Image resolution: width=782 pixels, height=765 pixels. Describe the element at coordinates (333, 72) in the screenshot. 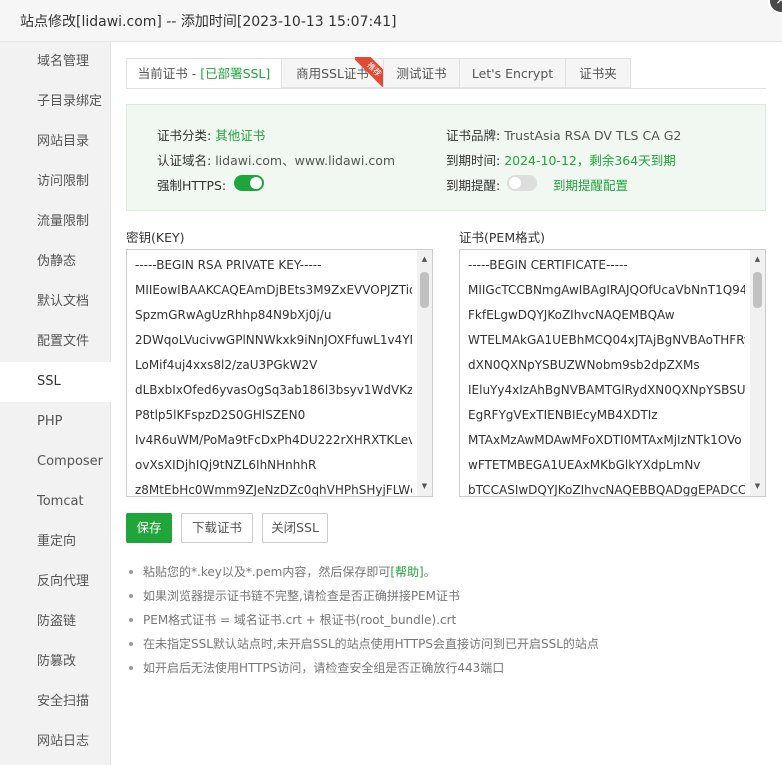

I see `tab-commercial-ssl: 商用SSL证书 推荐` at that location.